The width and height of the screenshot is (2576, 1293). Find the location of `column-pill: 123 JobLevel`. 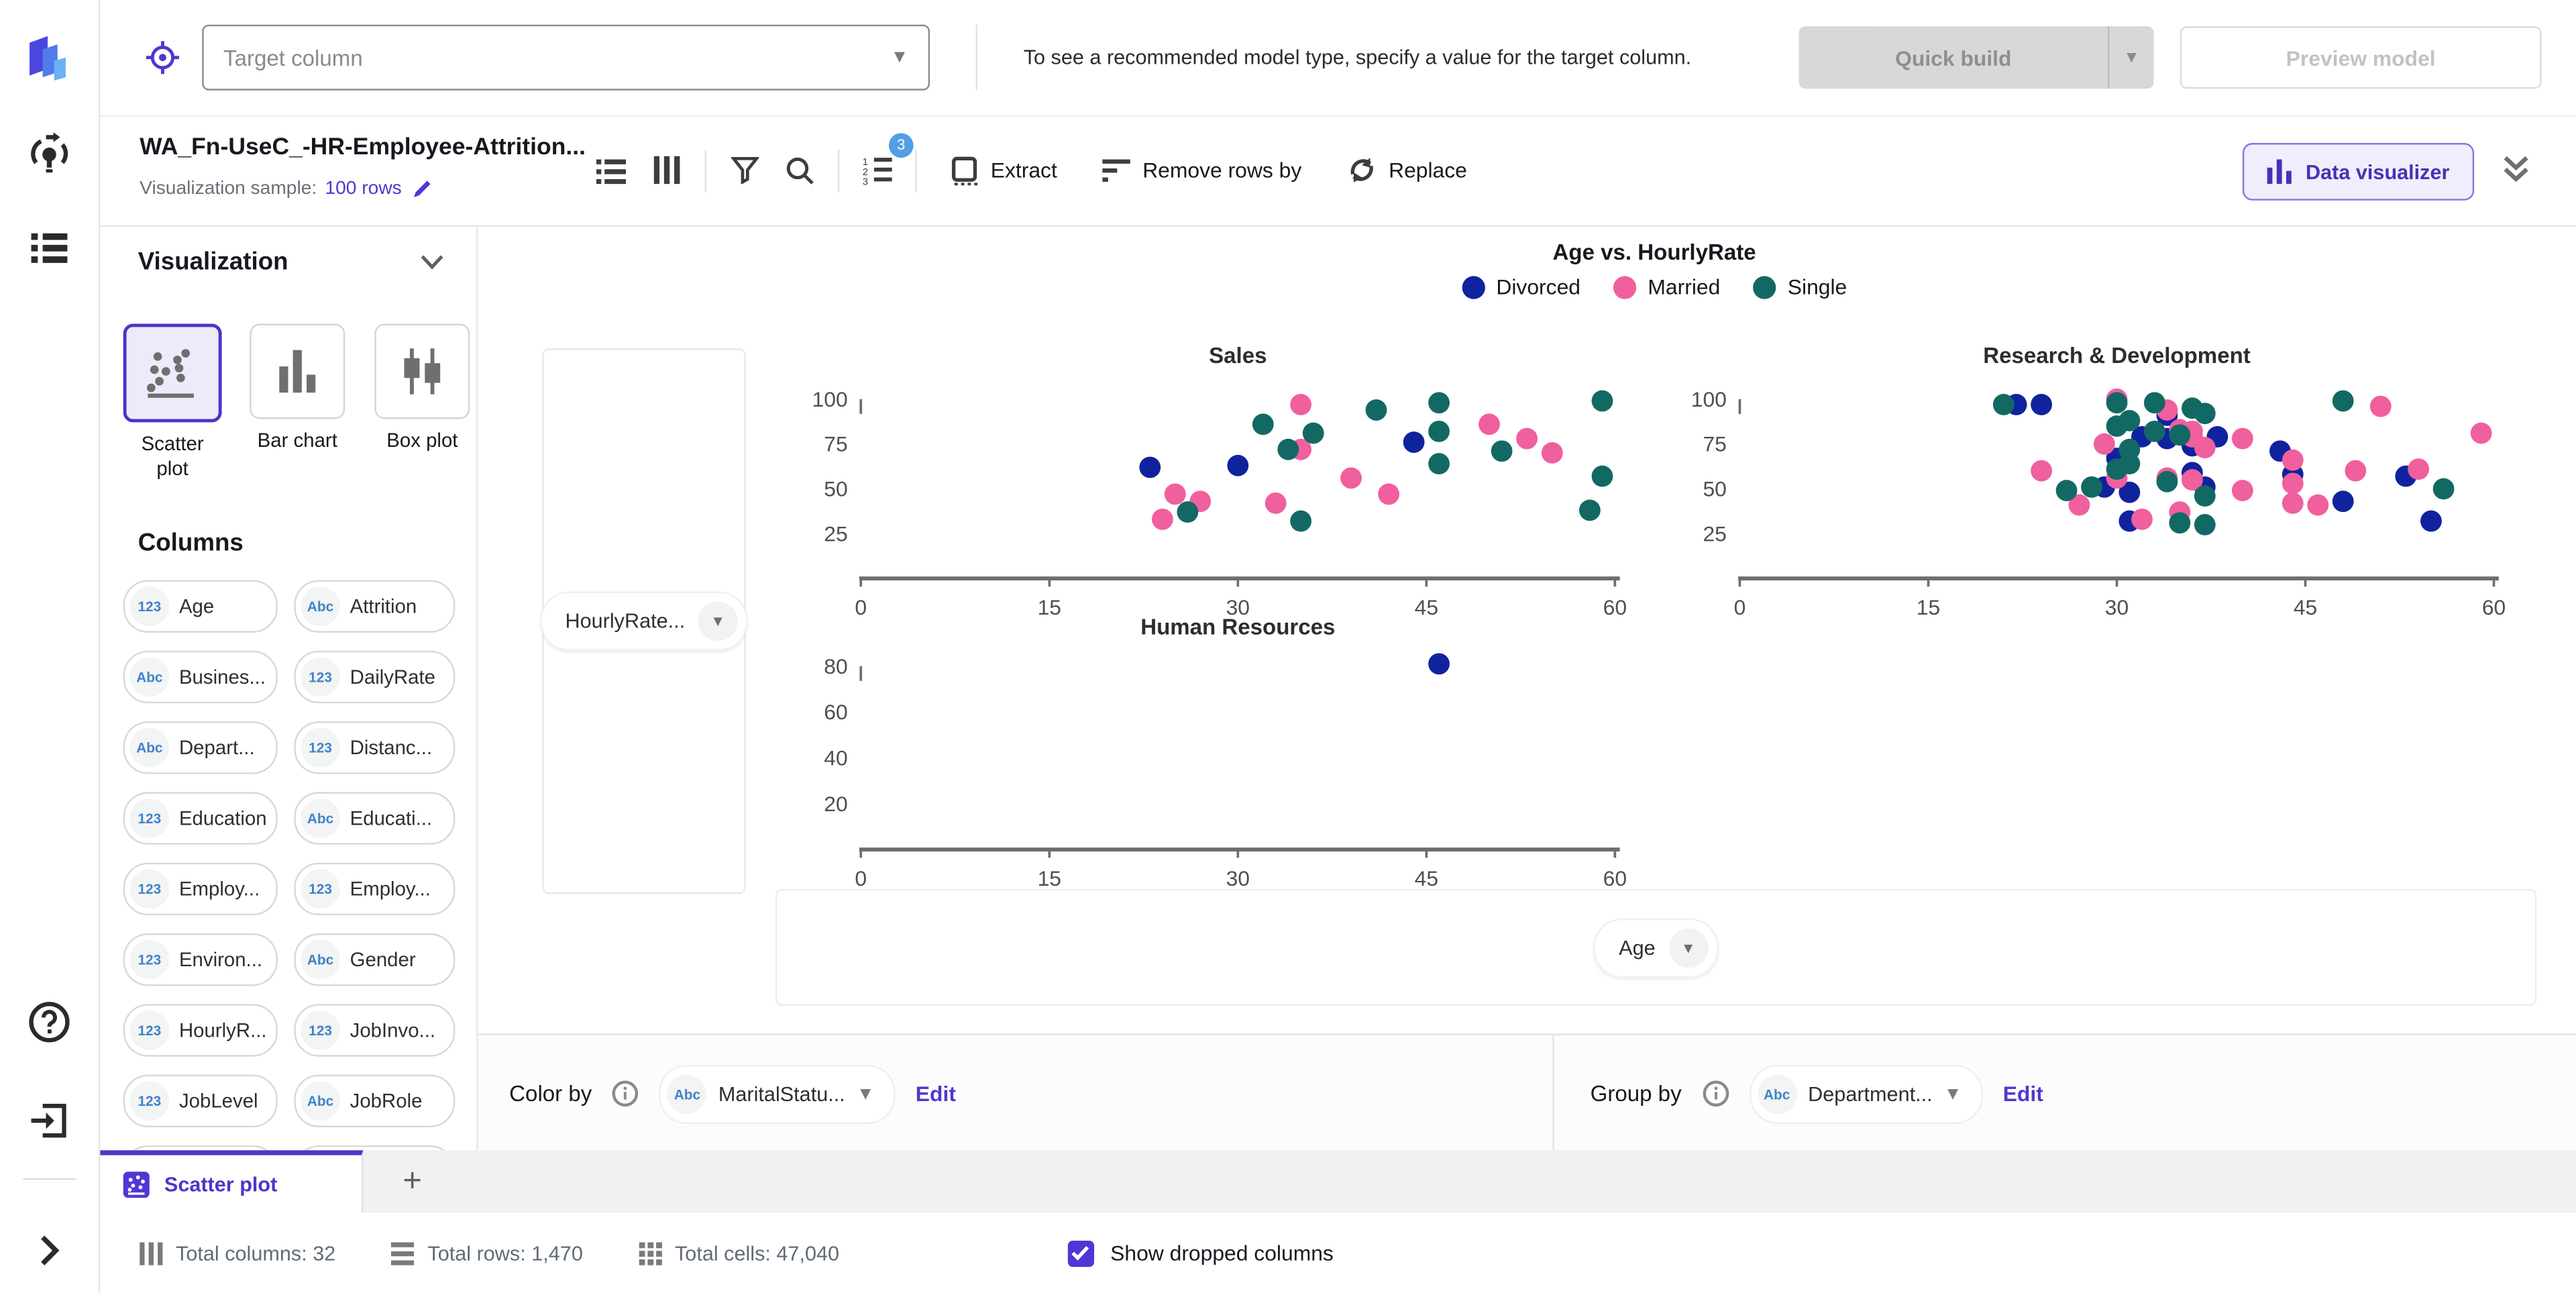

column-pill: 123 JobLevel is located at coordinates (200, 1101).